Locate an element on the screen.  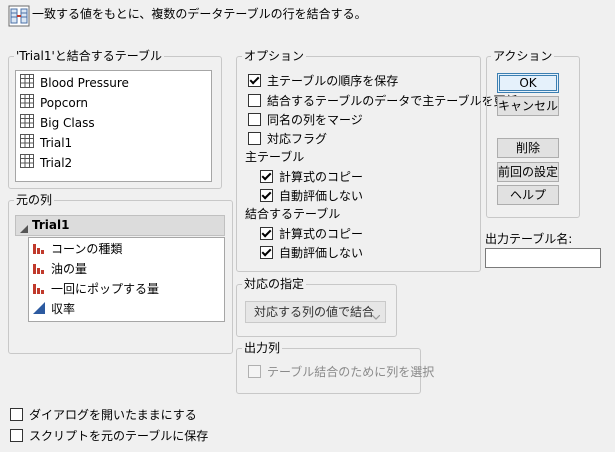
header-description: 一致する値をもとに、複数のデータテーブルの行を結合する。 is located at coordinates (199, 14).